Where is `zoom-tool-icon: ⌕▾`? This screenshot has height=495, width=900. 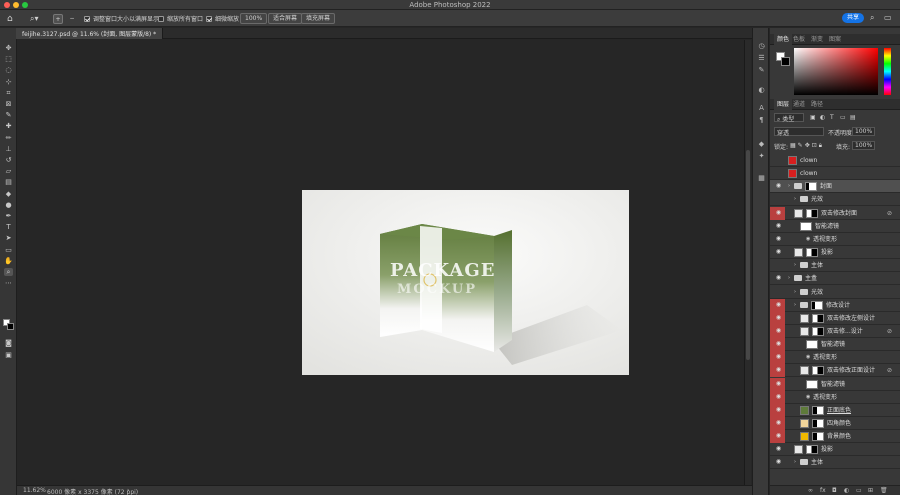 zoom-tool-icon: ⌕▾ is located at coordinates (34, 18).